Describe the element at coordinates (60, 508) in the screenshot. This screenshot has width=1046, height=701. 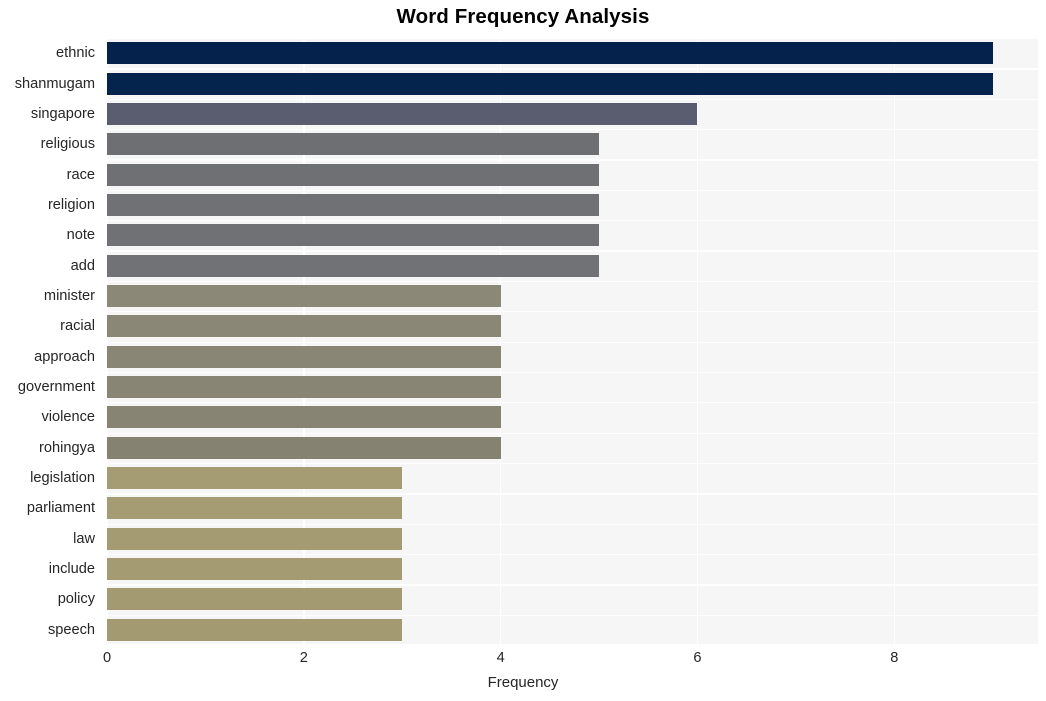
I see `y-axis-label-parliament: parliament` at that location.